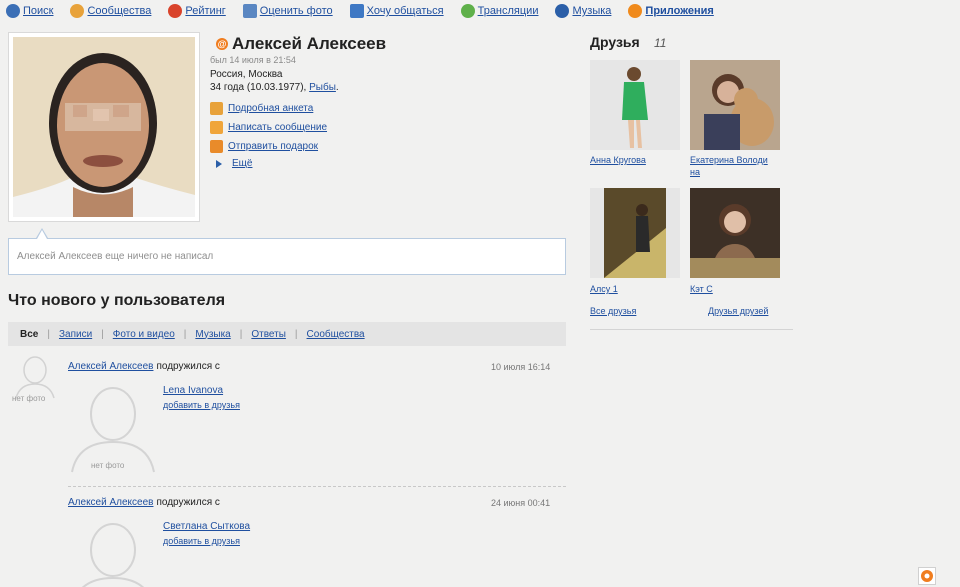 This screenshot has height=587, width=960. I want to click on write-message-label: Написать сообщение, so click(278, 127).